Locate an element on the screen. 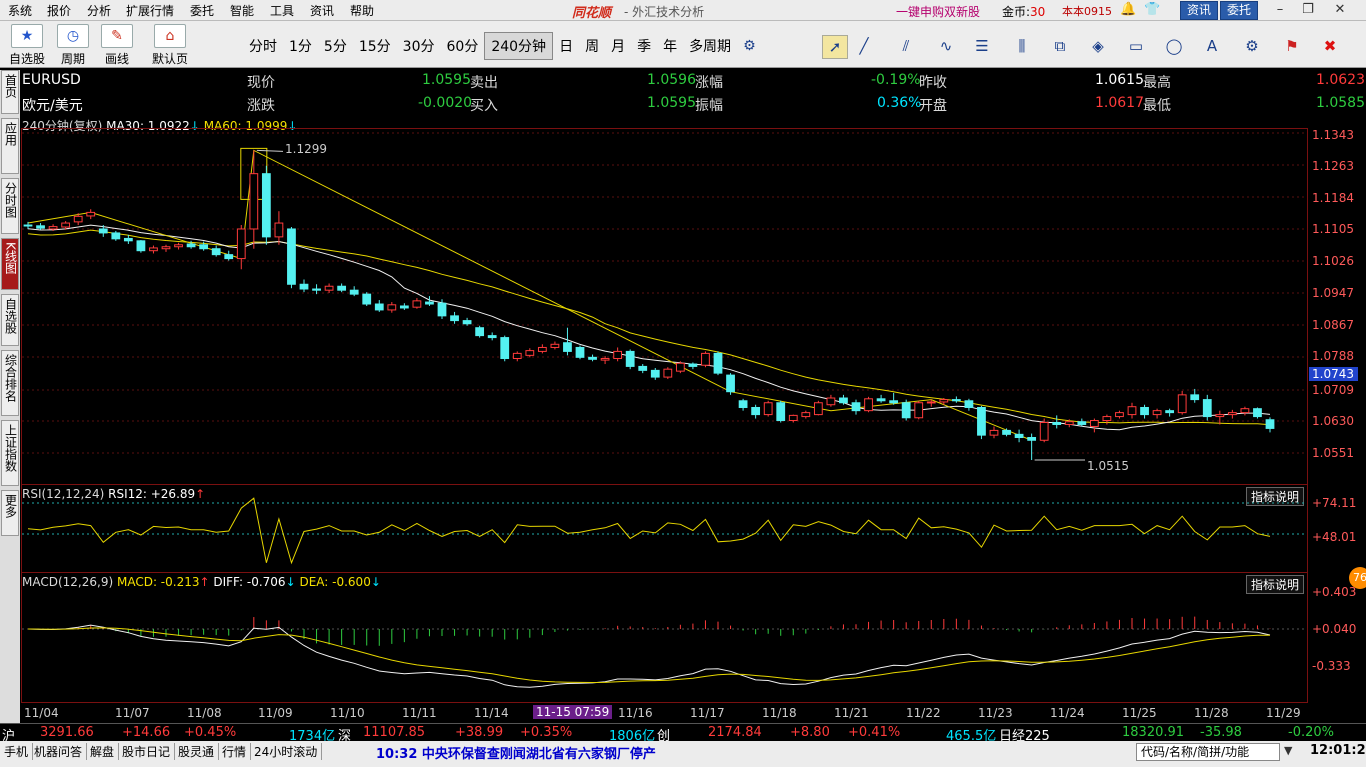  search-dropdown-icon: ▼ is located at coordinates (1288, 750).